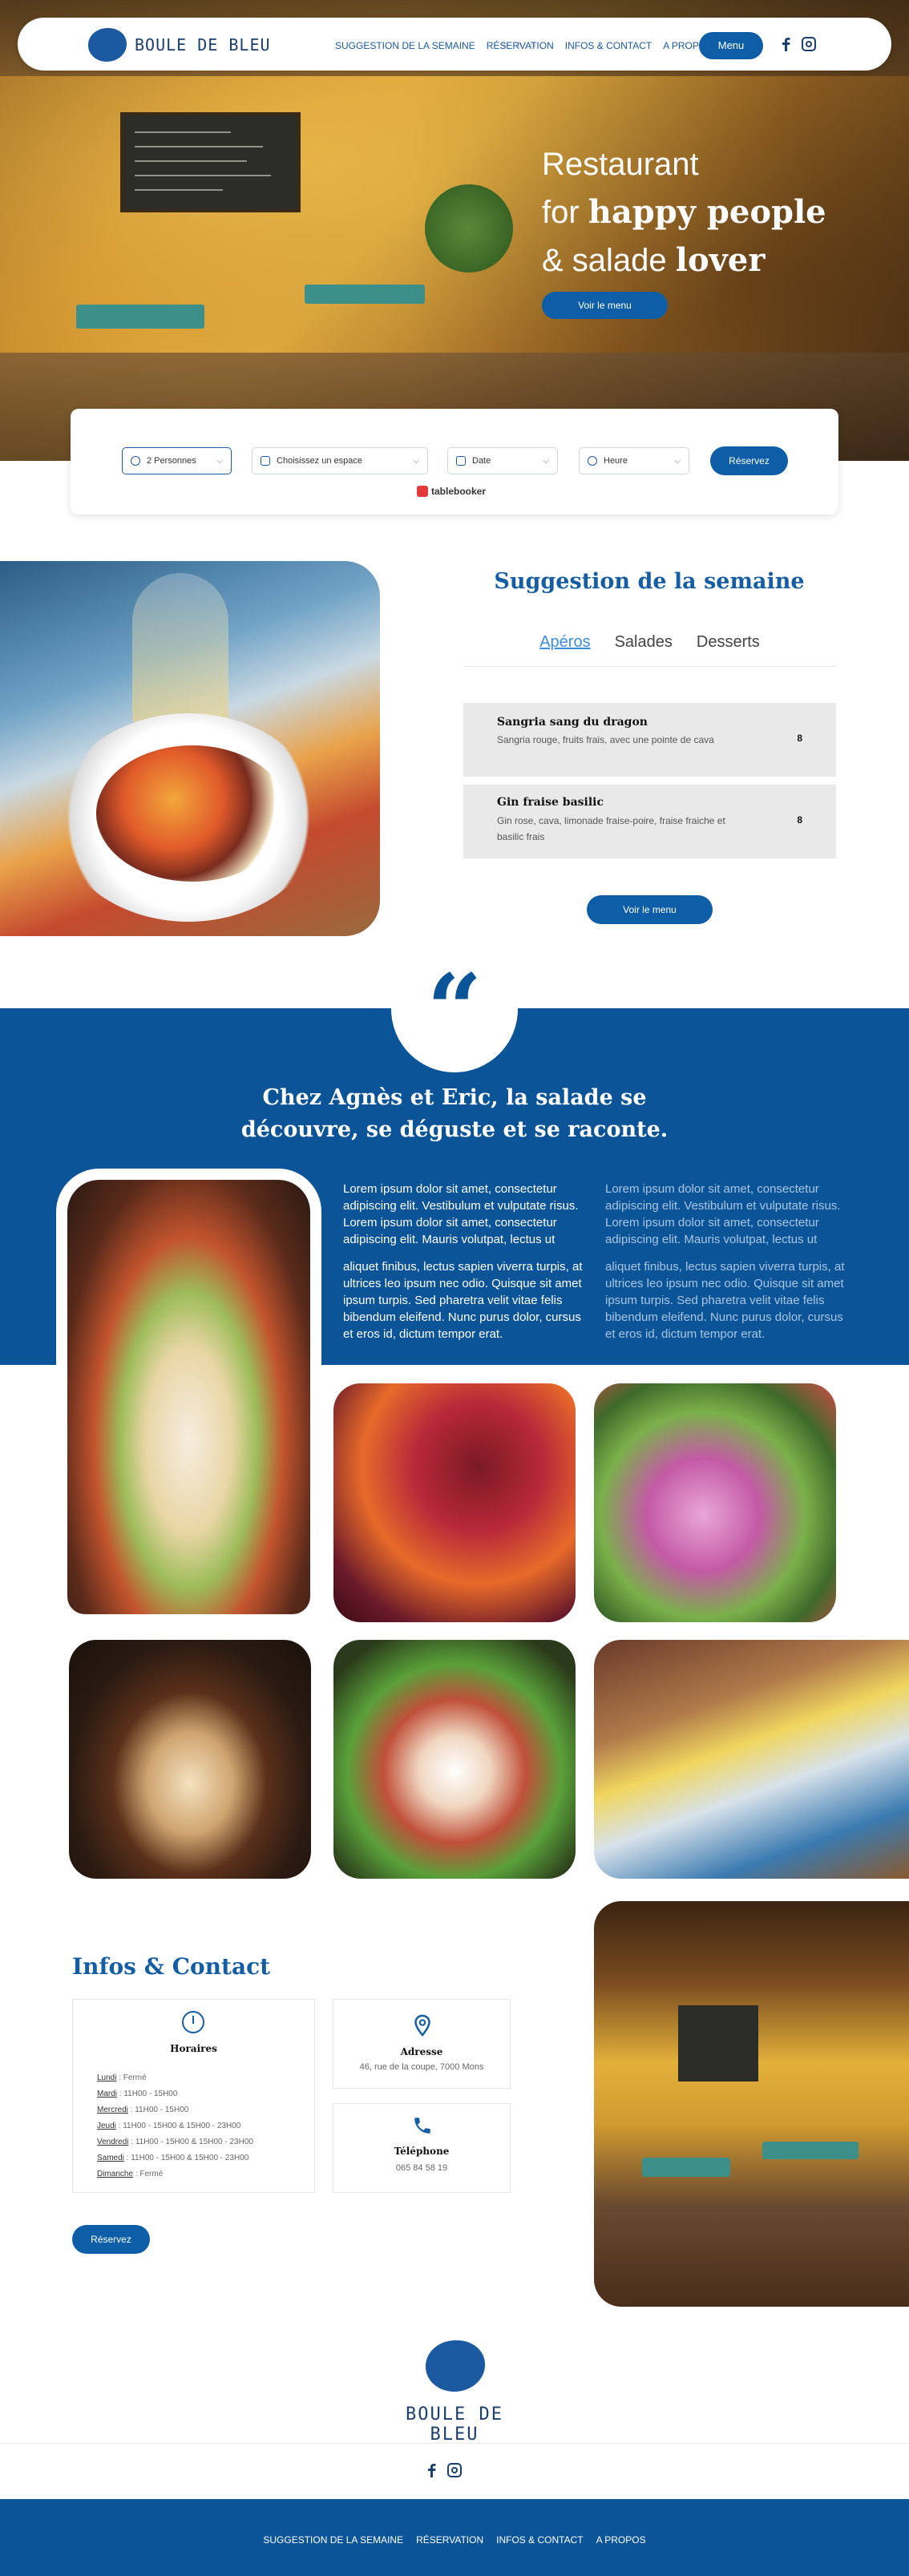 The height and width of the screenshot is (2576, 909). Describe the element at coordinates (729, 649) in the screenshot. I see `tab-desserts: Desserts` at that location.